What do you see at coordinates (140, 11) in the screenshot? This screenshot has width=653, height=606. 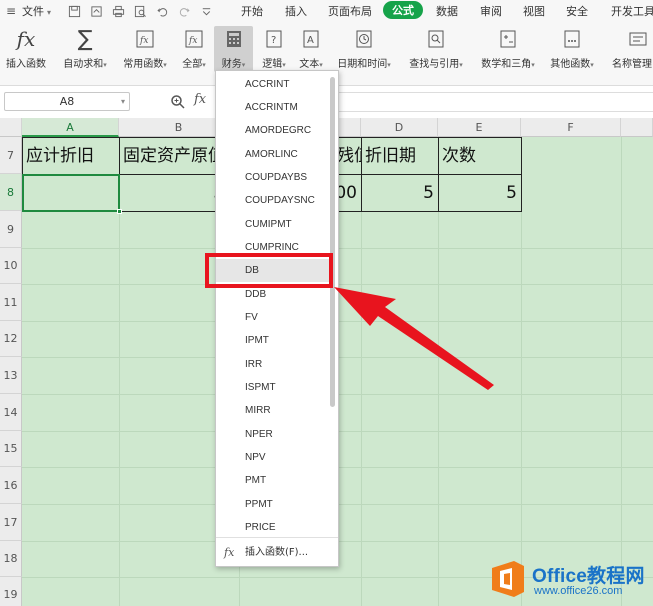 I see `print-preview-icon` at bounding box center [140, 11].